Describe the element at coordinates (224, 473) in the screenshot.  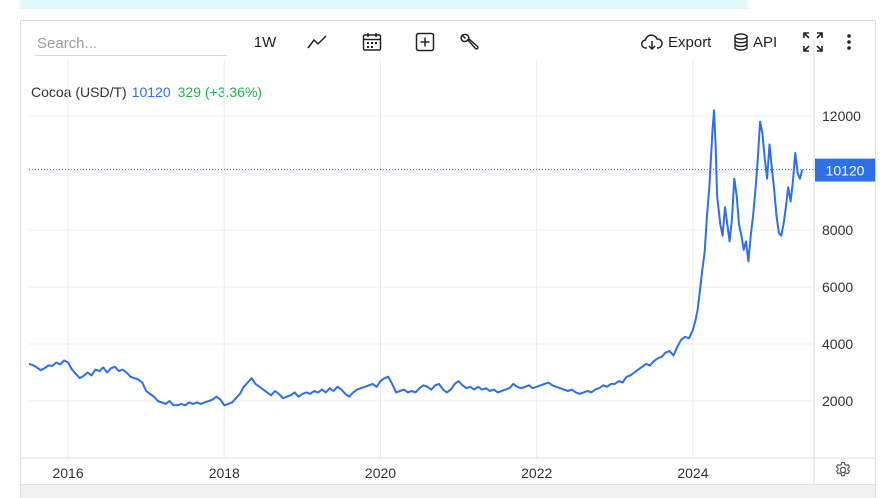
I see `x-tick-label: 2018` at that location.